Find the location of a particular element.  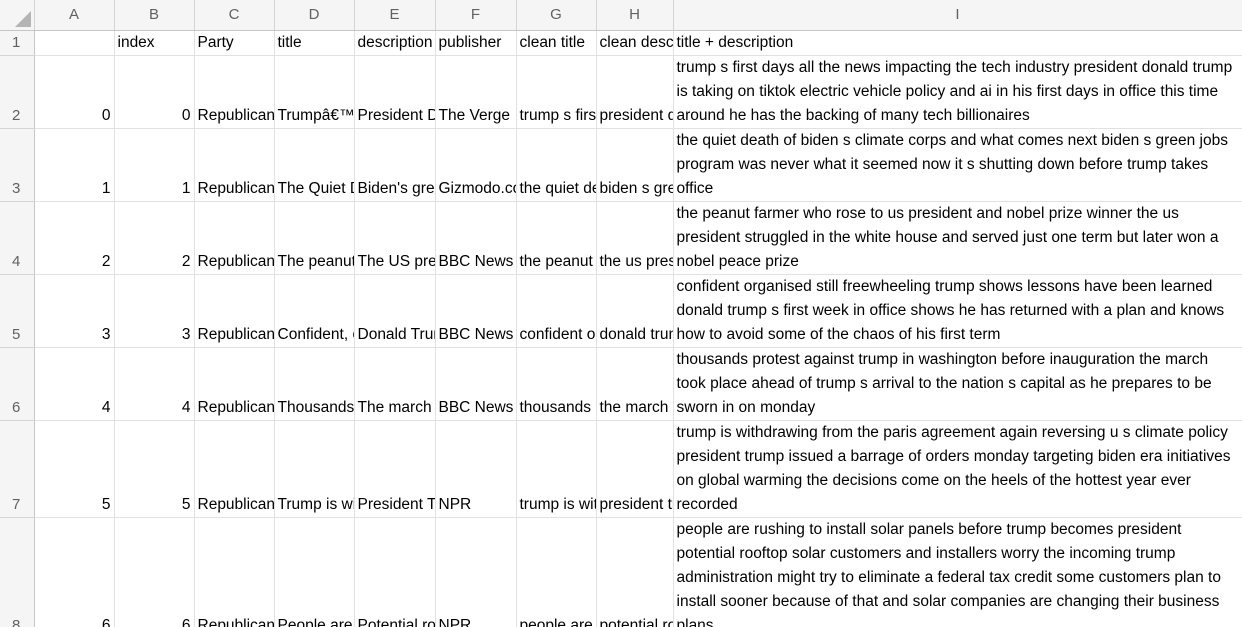

column-header-b: B is located at coordinates (154, 15).